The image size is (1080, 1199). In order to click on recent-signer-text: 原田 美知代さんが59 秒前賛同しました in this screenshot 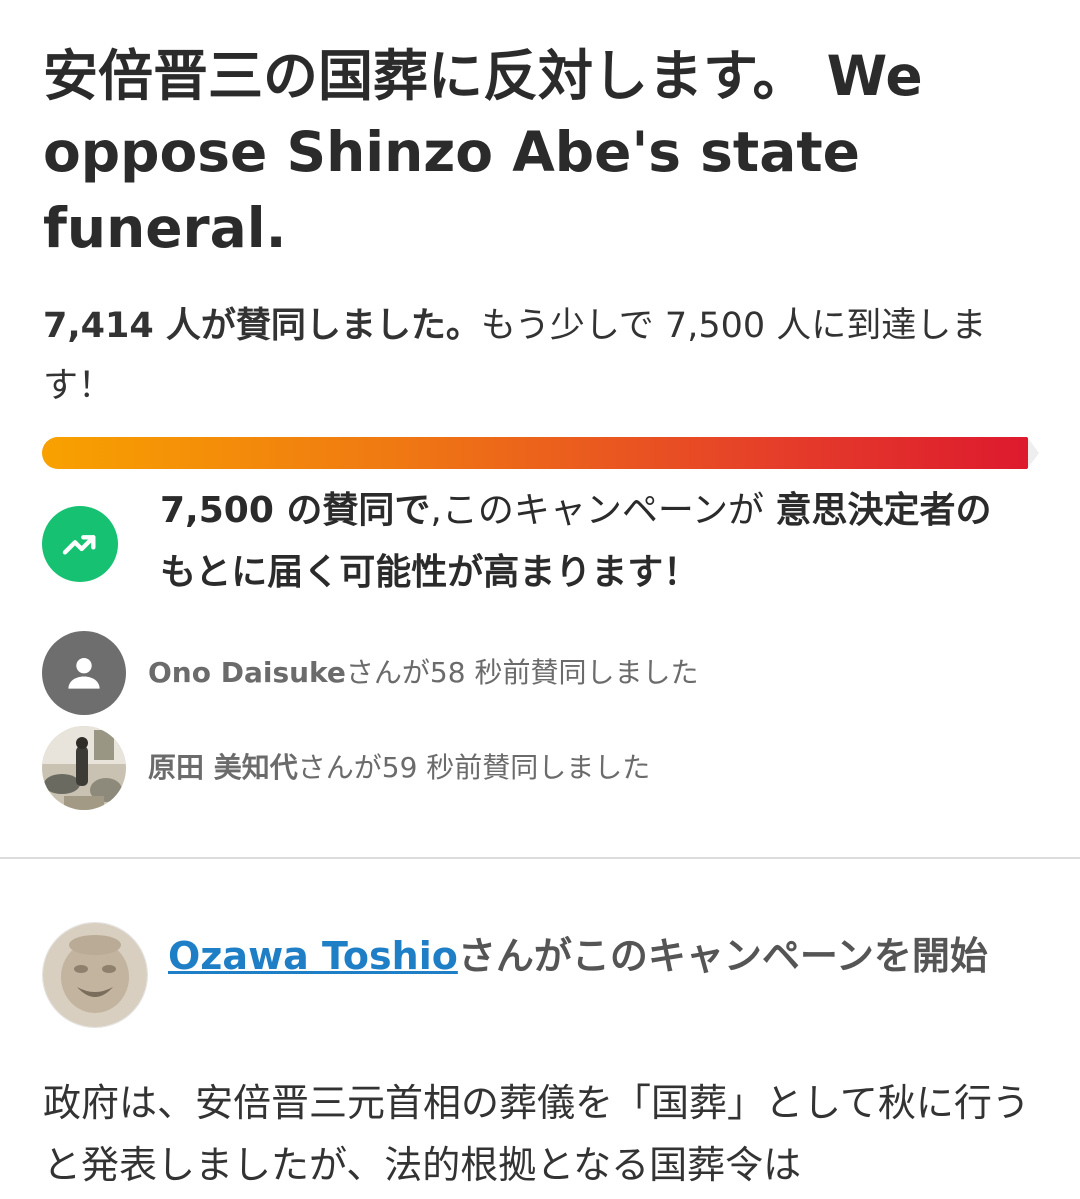, I will do `click(399, 768)`.